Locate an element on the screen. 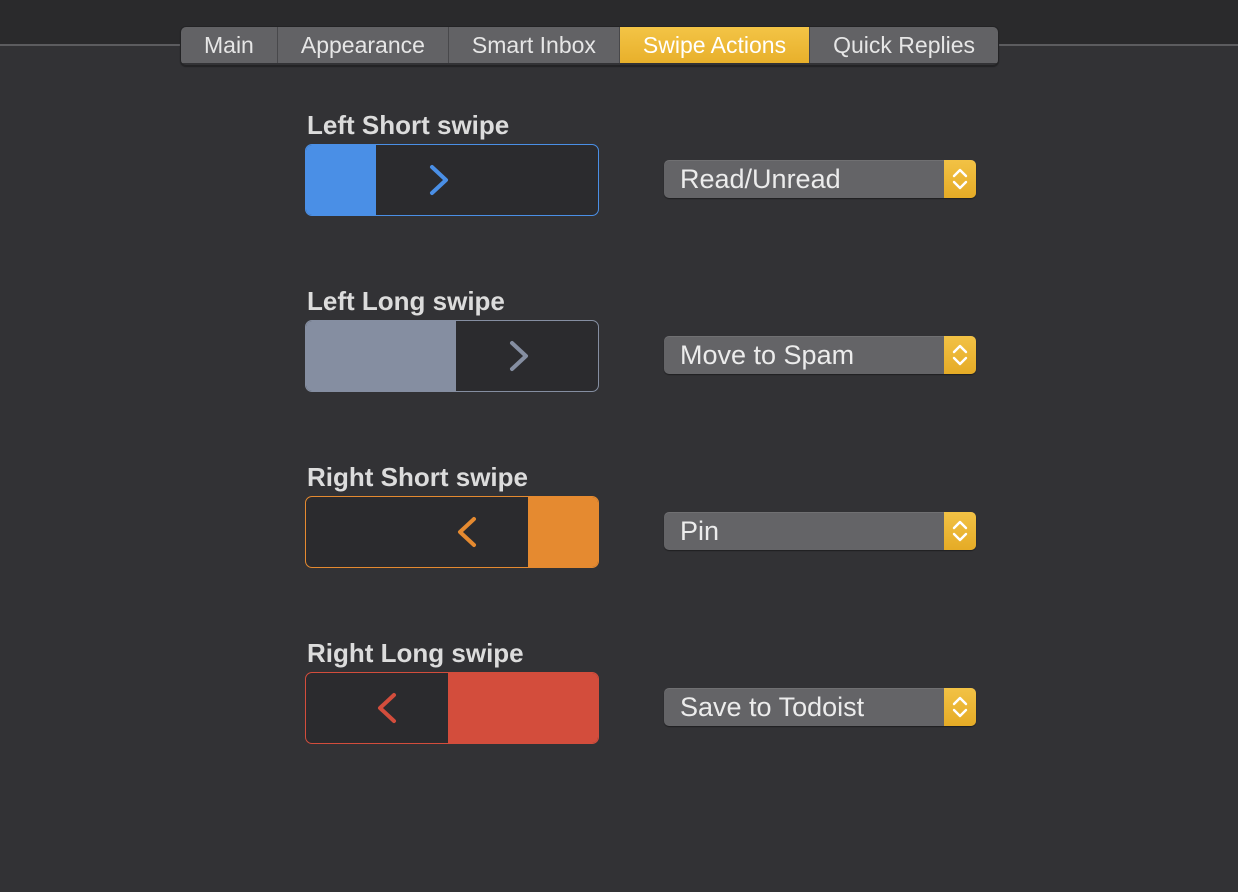 The image size is (1238, 892). left-short-swipe-preview is located at coordinates (452, 180).